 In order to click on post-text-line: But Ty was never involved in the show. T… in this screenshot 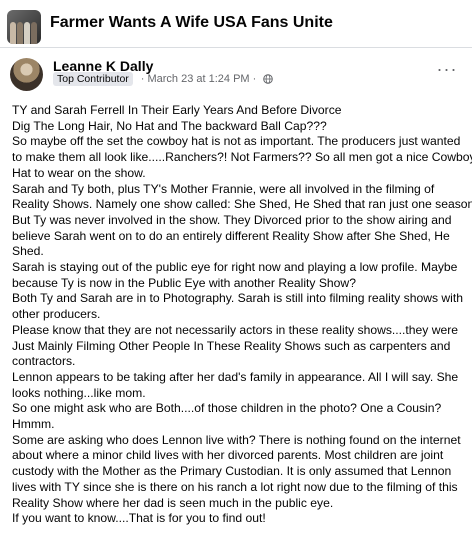, I will do `click(232, 219)`.